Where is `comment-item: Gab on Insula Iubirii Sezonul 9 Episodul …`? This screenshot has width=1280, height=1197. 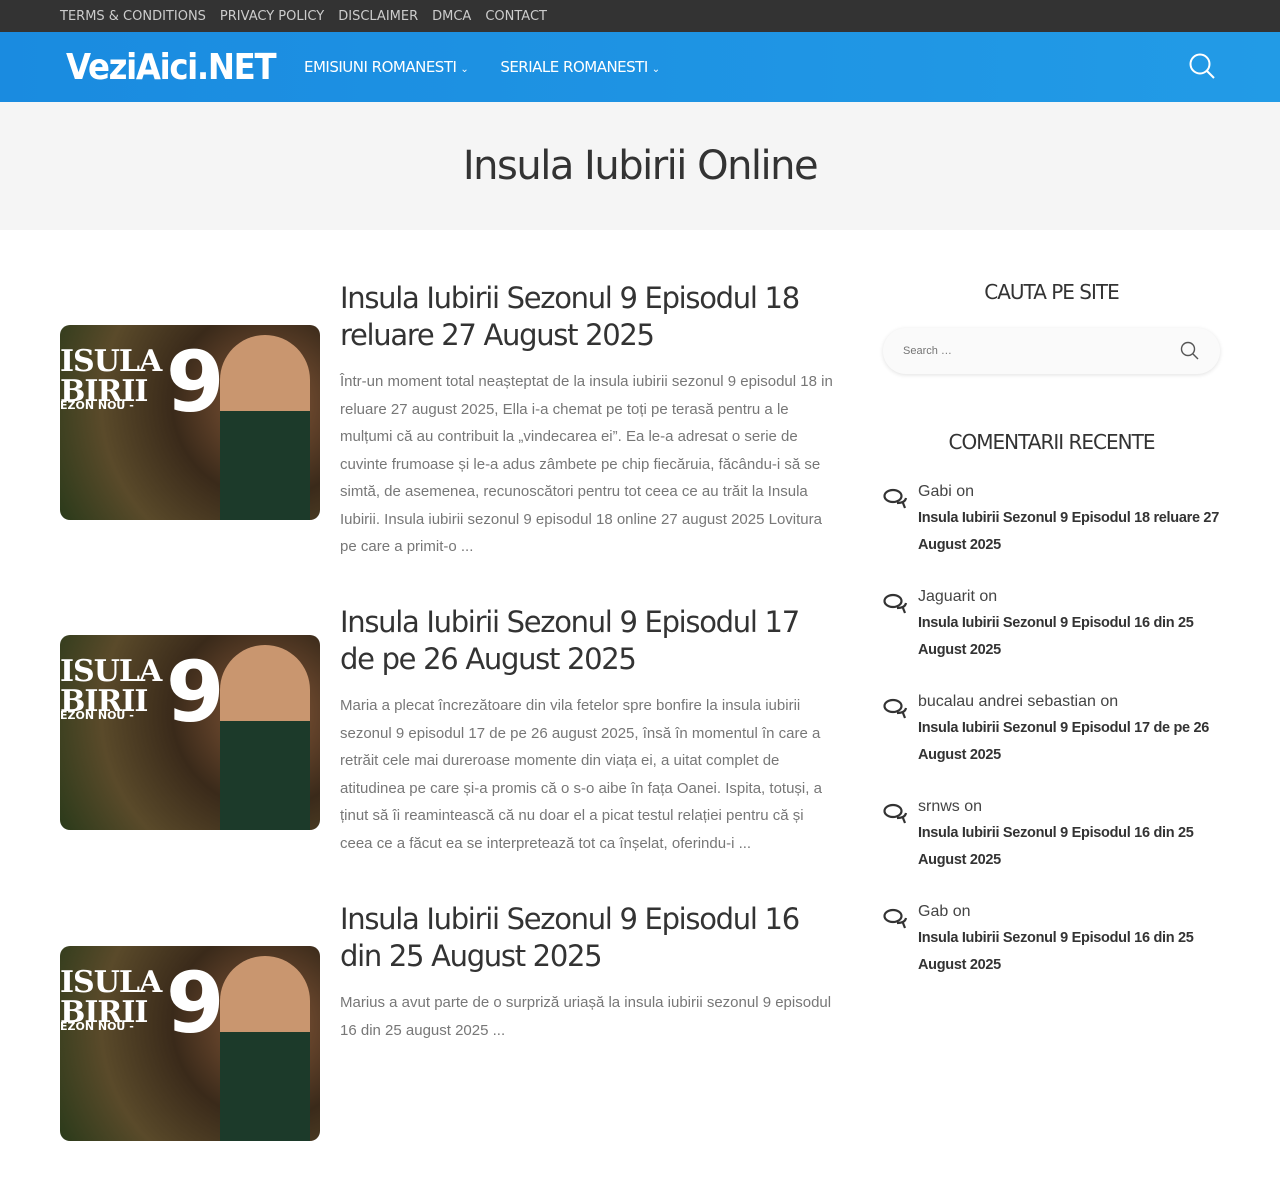
comment-item: Gab on Insula Iubirii Sezonul 9 Episodul … is located at coordinates (1051, 954).